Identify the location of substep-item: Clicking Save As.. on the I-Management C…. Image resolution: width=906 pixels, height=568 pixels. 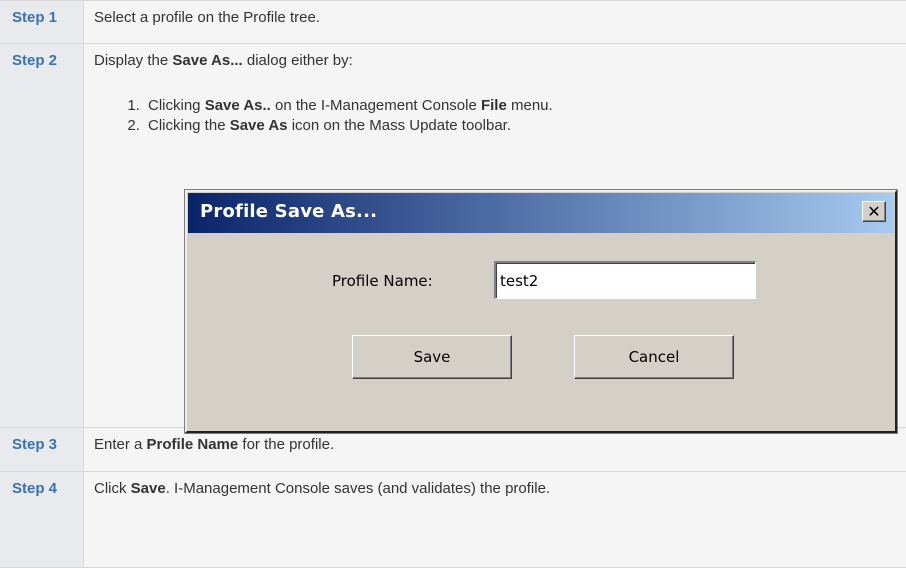
(525, 106).